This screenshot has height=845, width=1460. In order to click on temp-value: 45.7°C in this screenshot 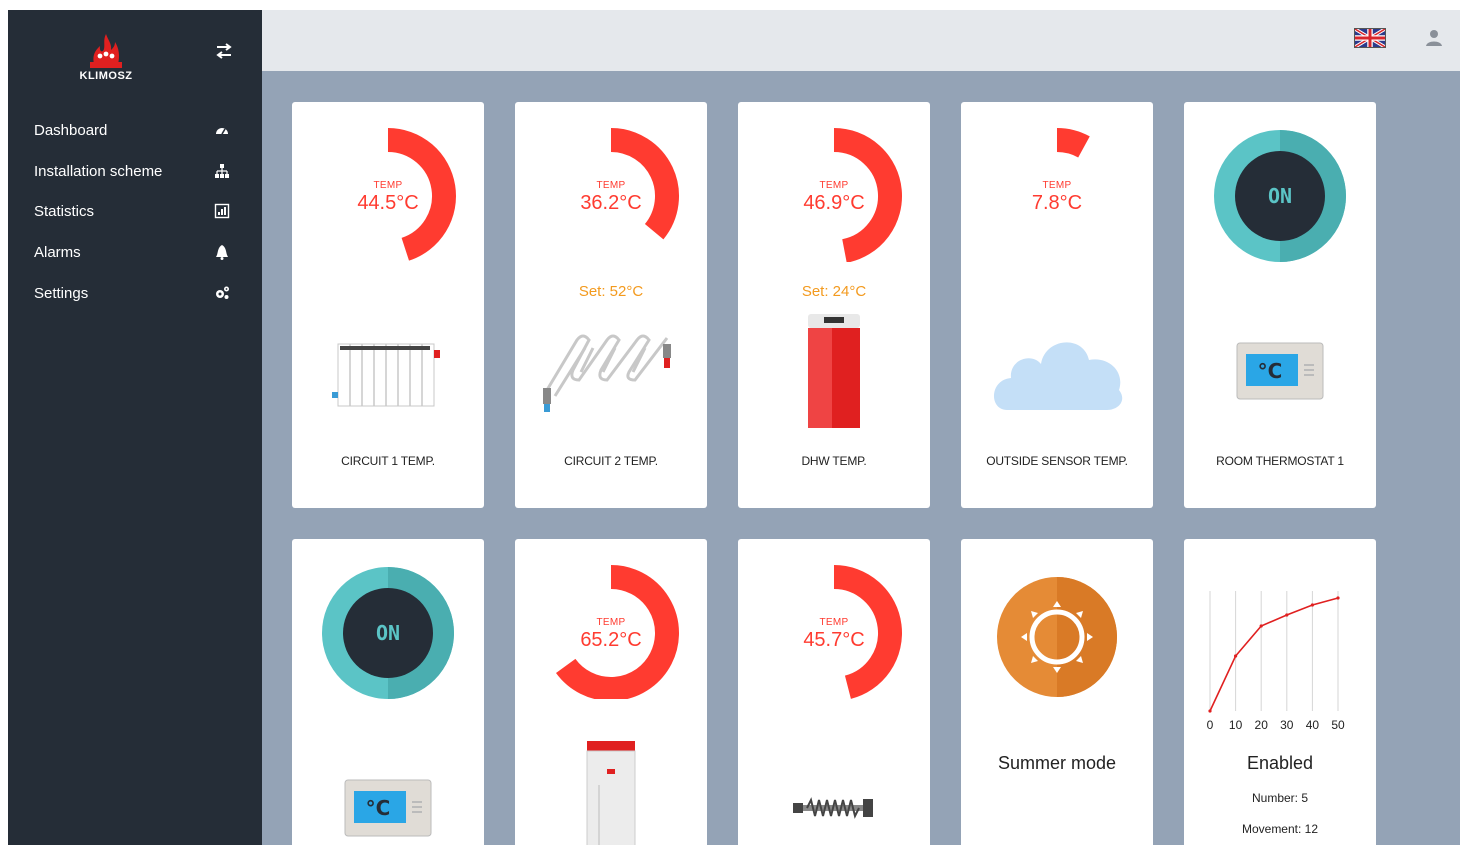, I will do `click(834, 640)`.